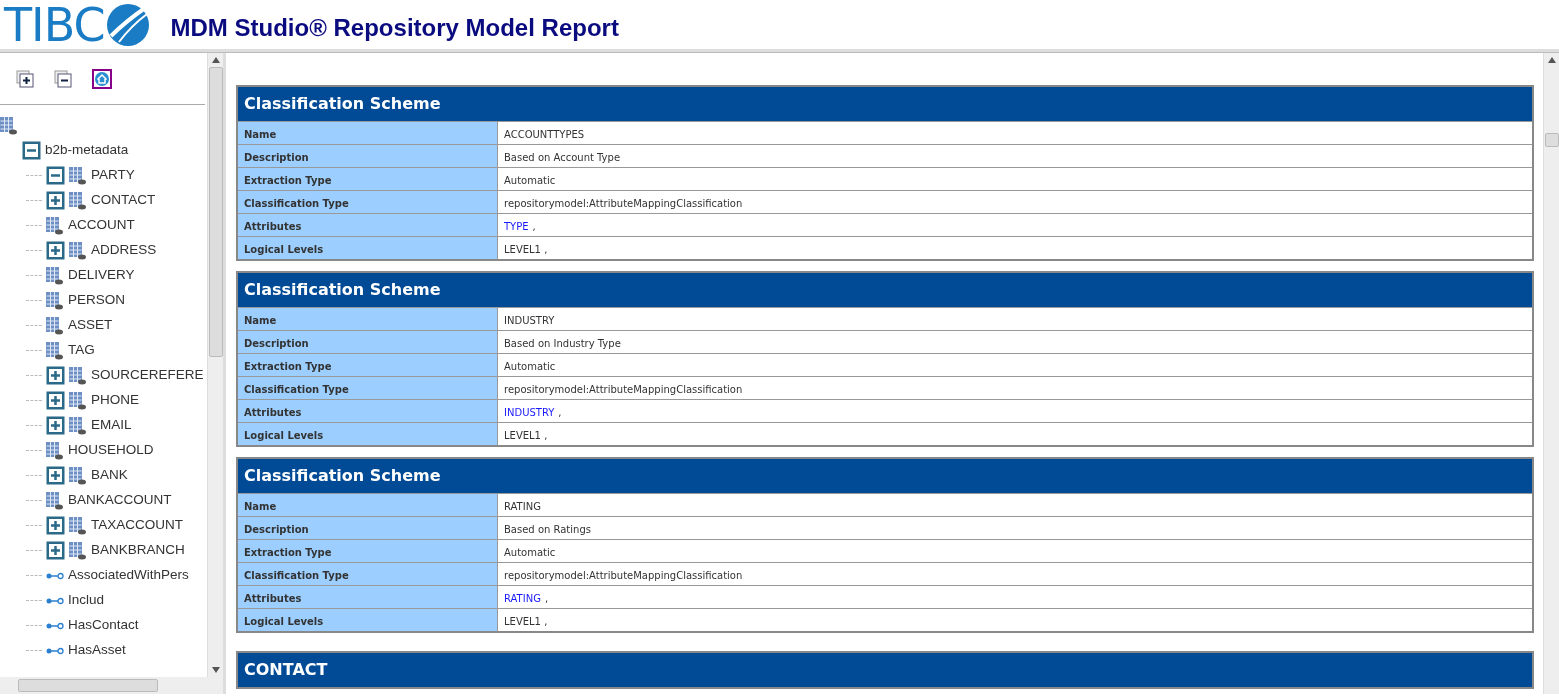 The height and width of the screenshot is (697, 1559). I want to click on tree-item-label: TAXACCOUNT, so click(137, 525).